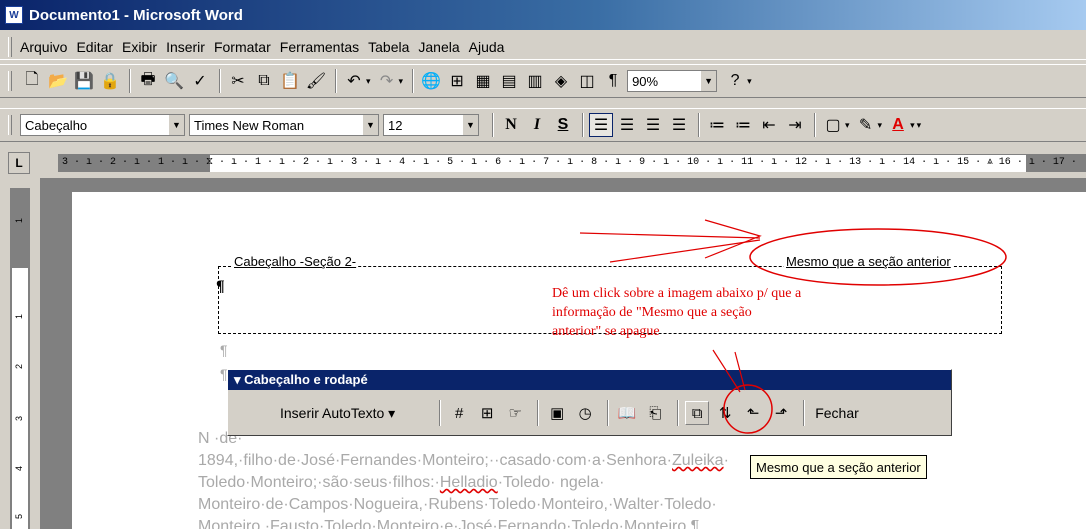  What do you see at coordinates (509, 81) in the screenshot?
I see `insert-excel-icon: ▤` at bounding box center [509, 81].